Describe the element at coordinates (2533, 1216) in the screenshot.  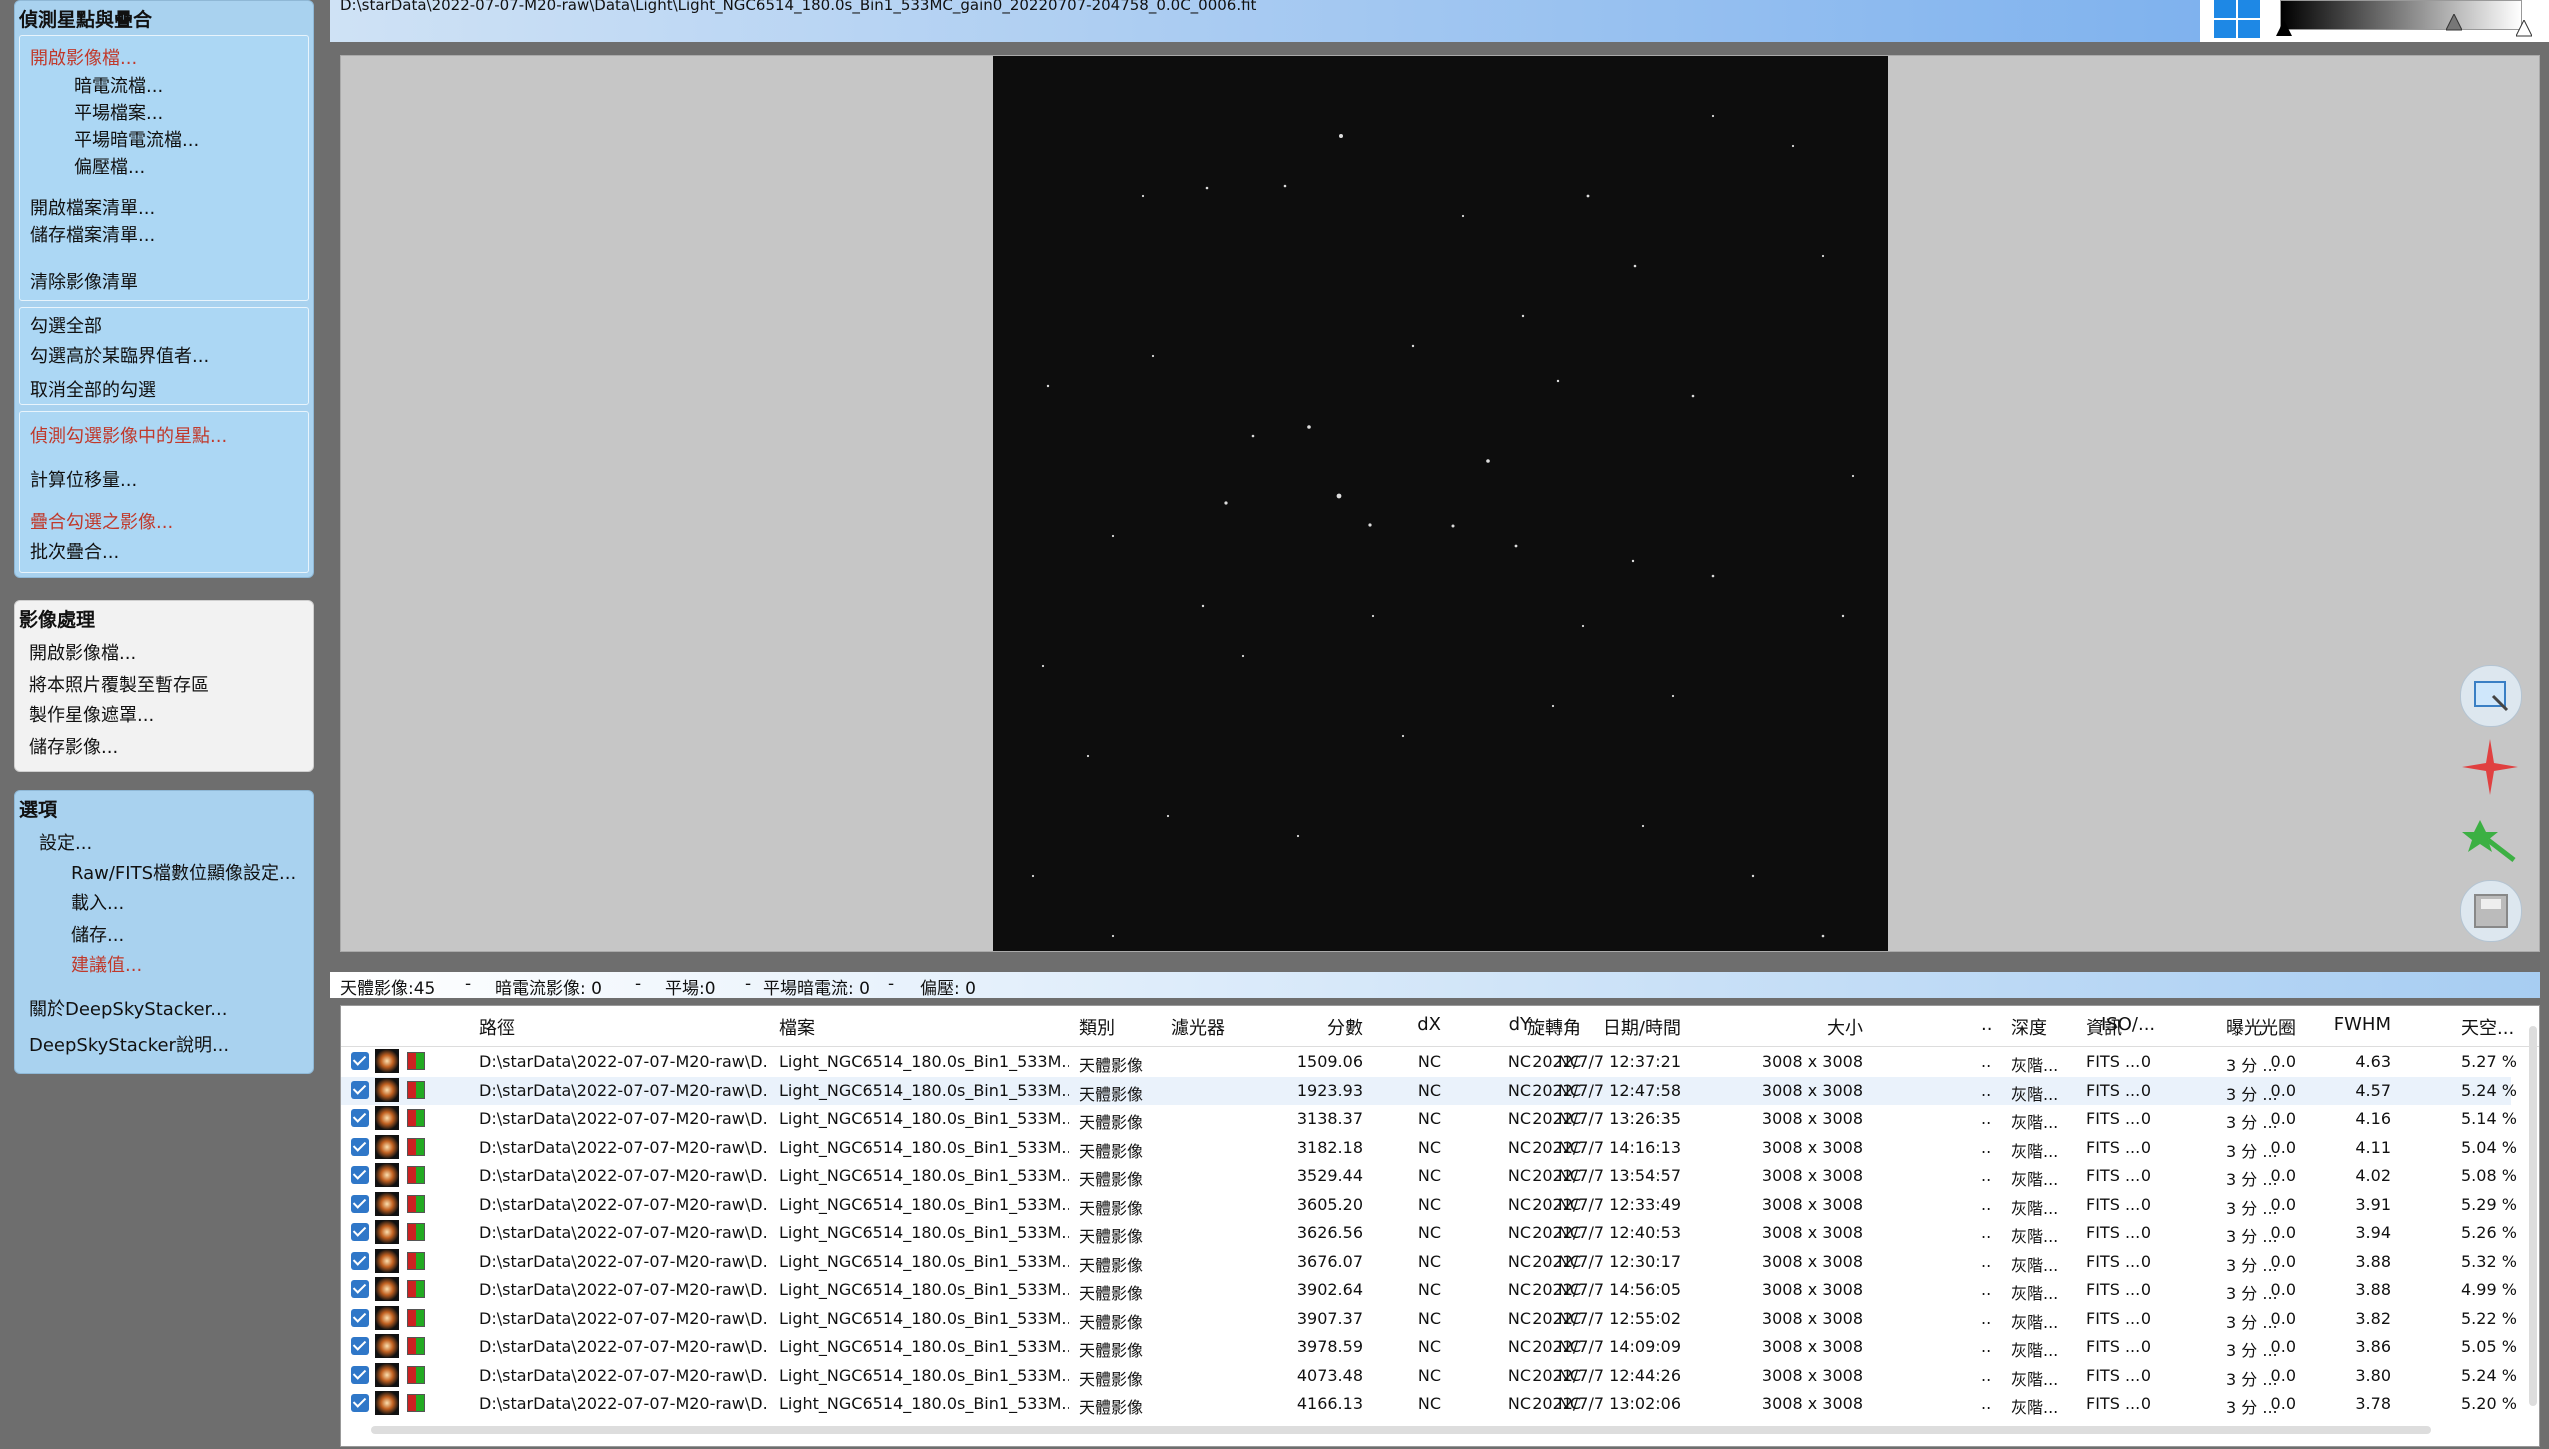
I see `vertical-scrollbar` at that location.